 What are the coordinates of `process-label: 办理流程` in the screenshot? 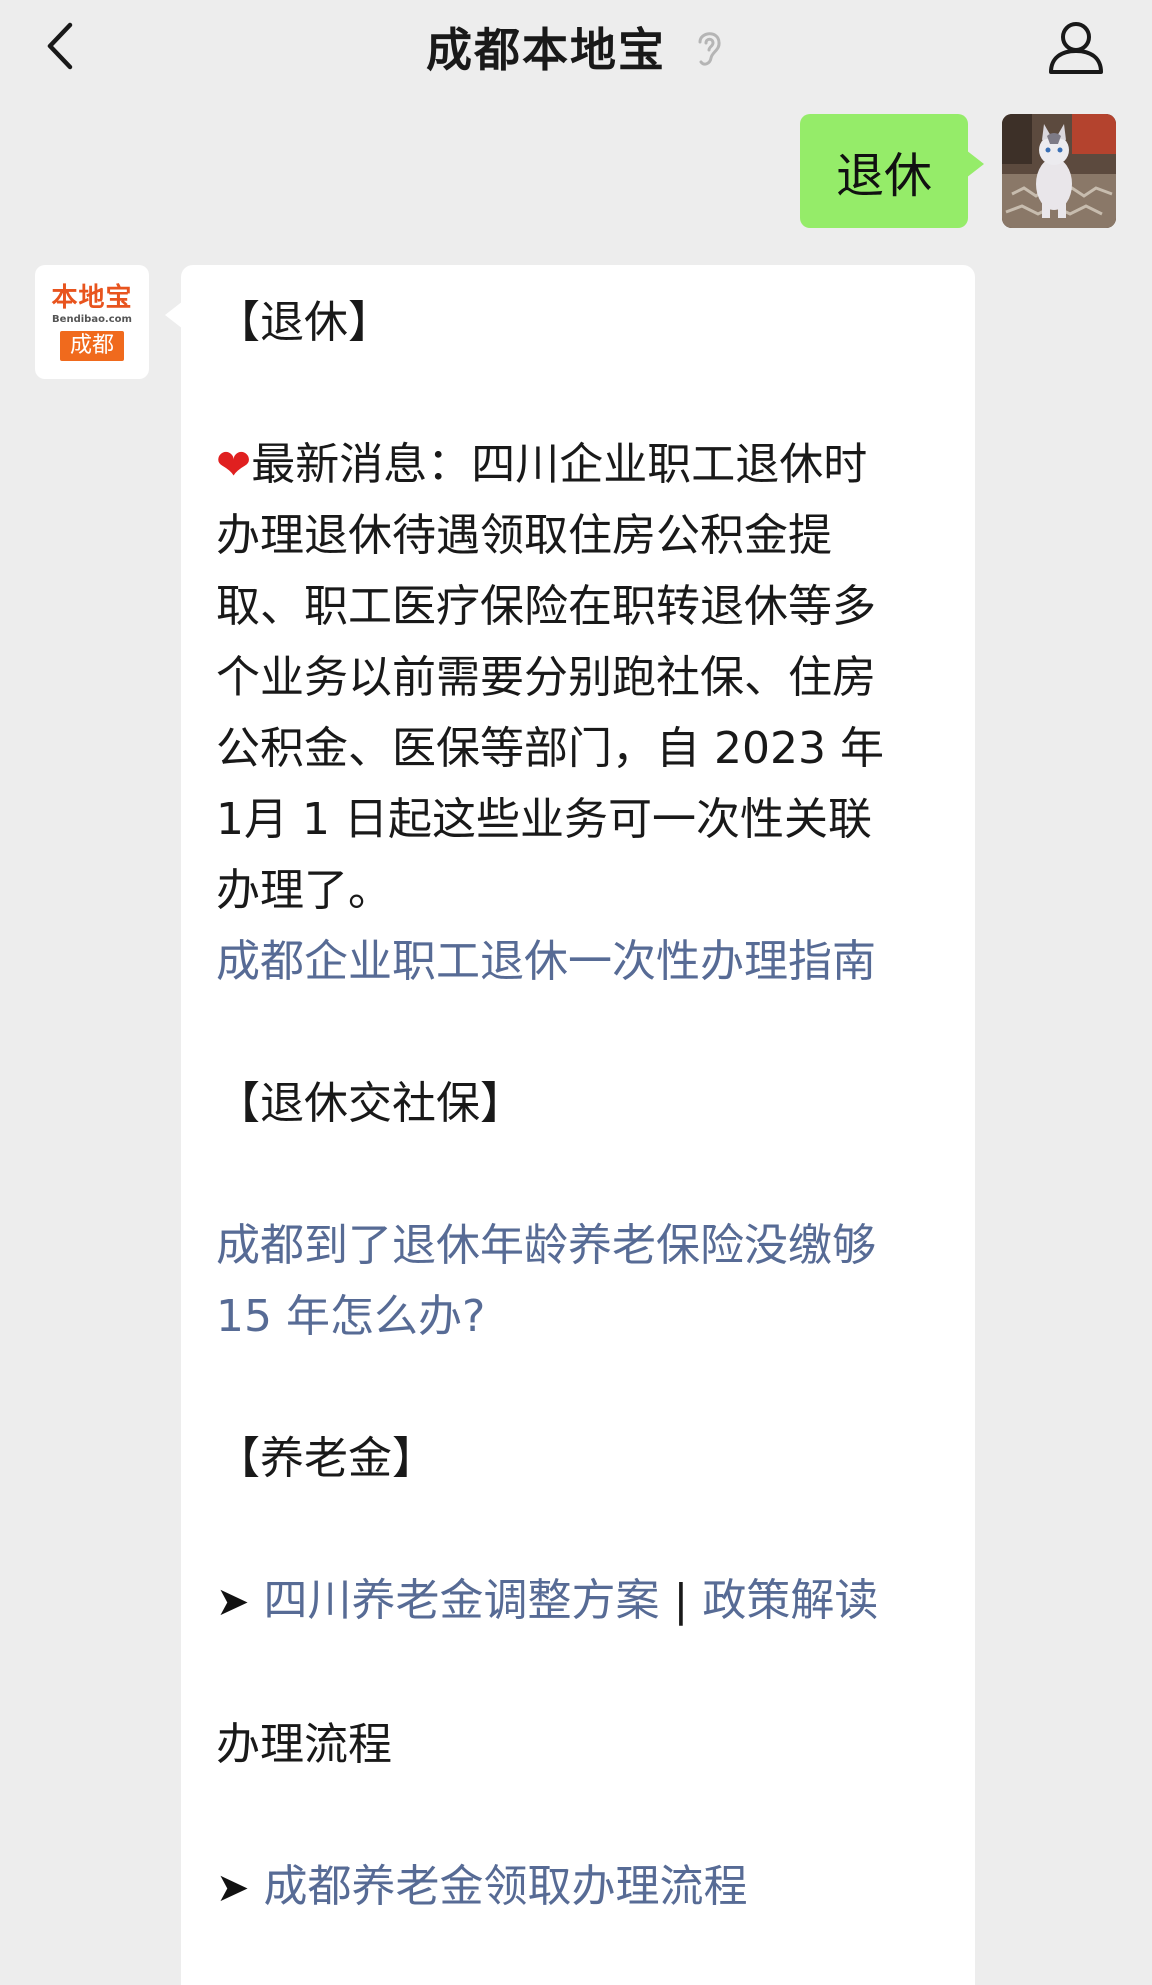 It's located at (304, 1744).